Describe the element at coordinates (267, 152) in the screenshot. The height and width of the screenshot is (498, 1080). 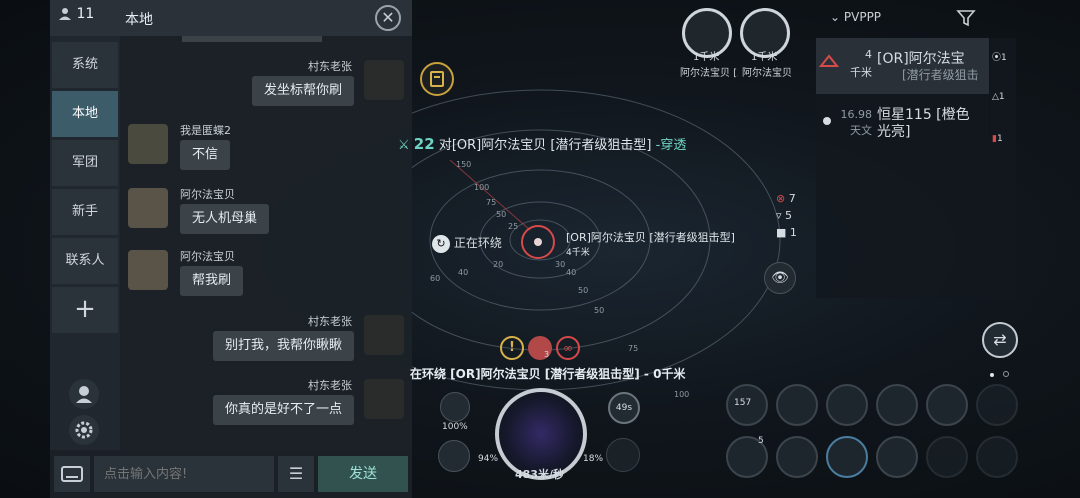
I see `message-item: 我是匿蝶2 不信` at that location.